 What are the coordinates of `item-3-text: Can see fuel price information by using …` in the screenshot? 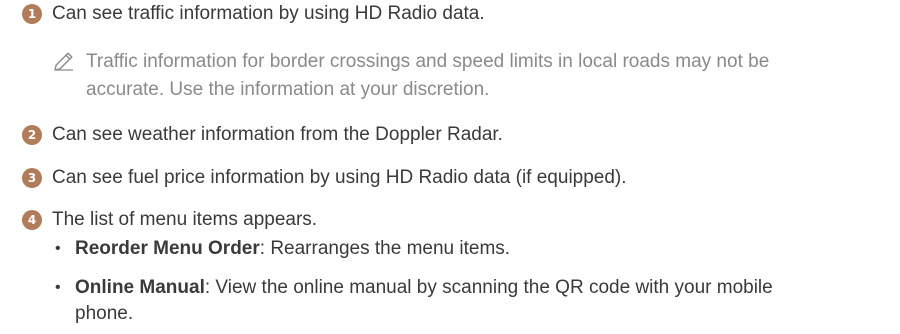 It's located at (339, 177).